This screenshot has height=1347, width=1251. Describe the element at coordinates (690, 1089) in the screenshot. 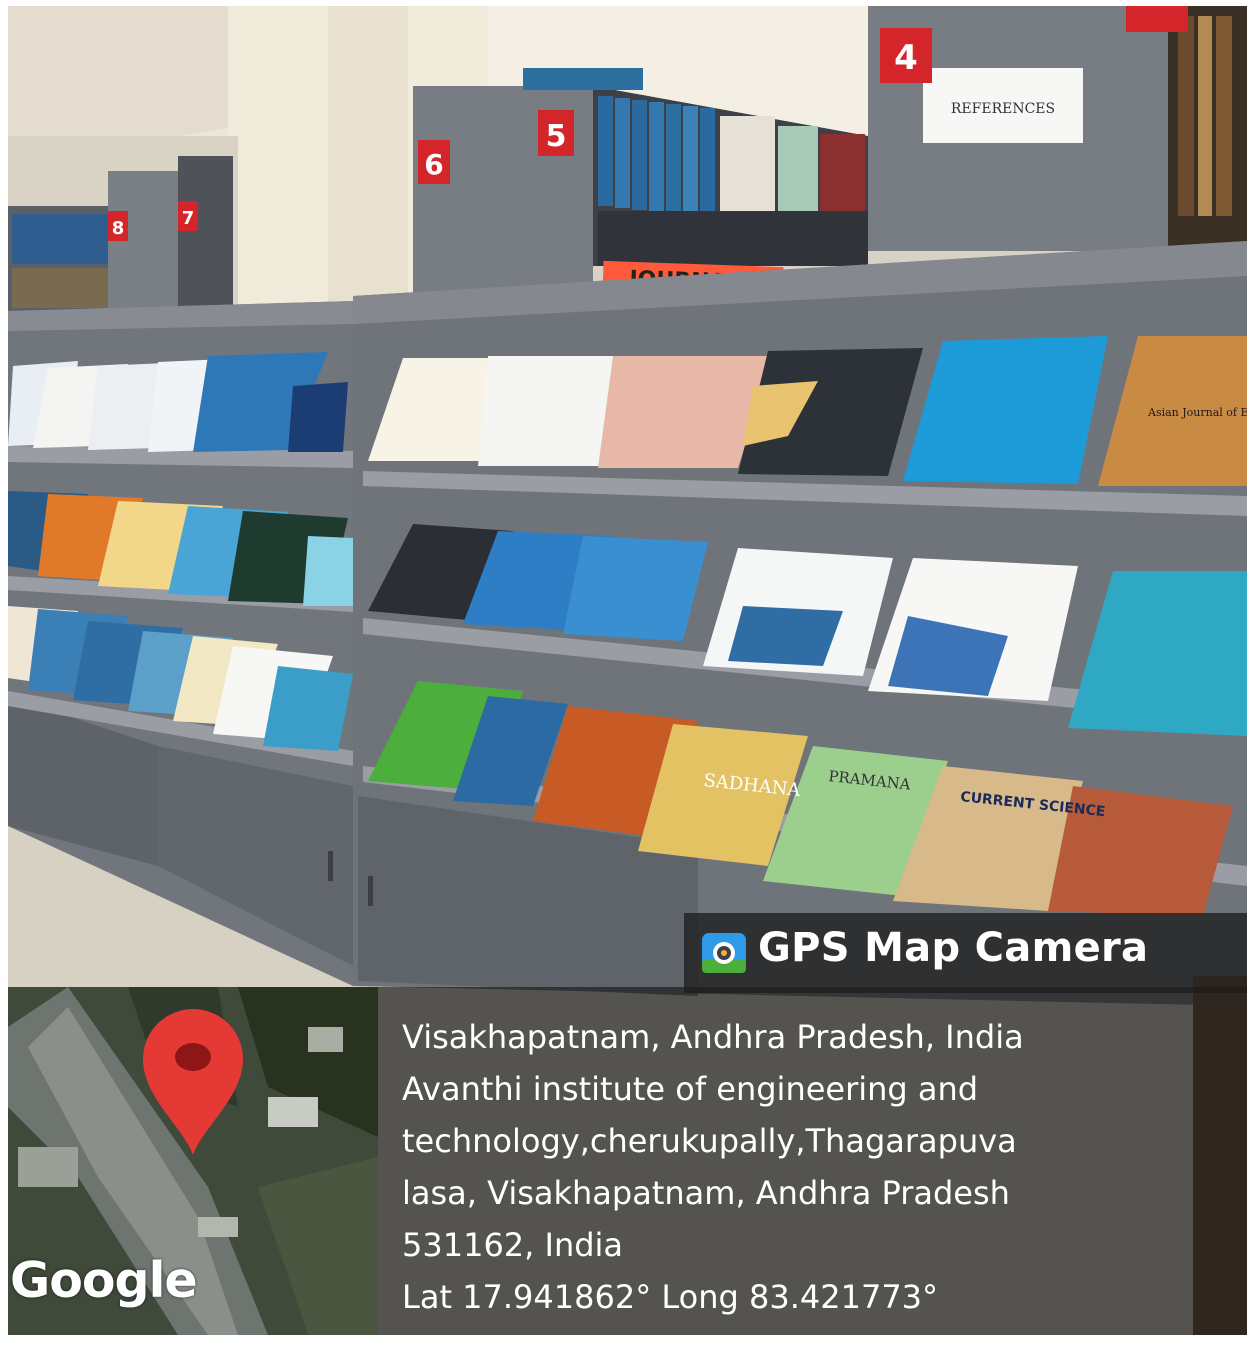

I see `address-line-1: Avanthi institute of engineering and` at that location.